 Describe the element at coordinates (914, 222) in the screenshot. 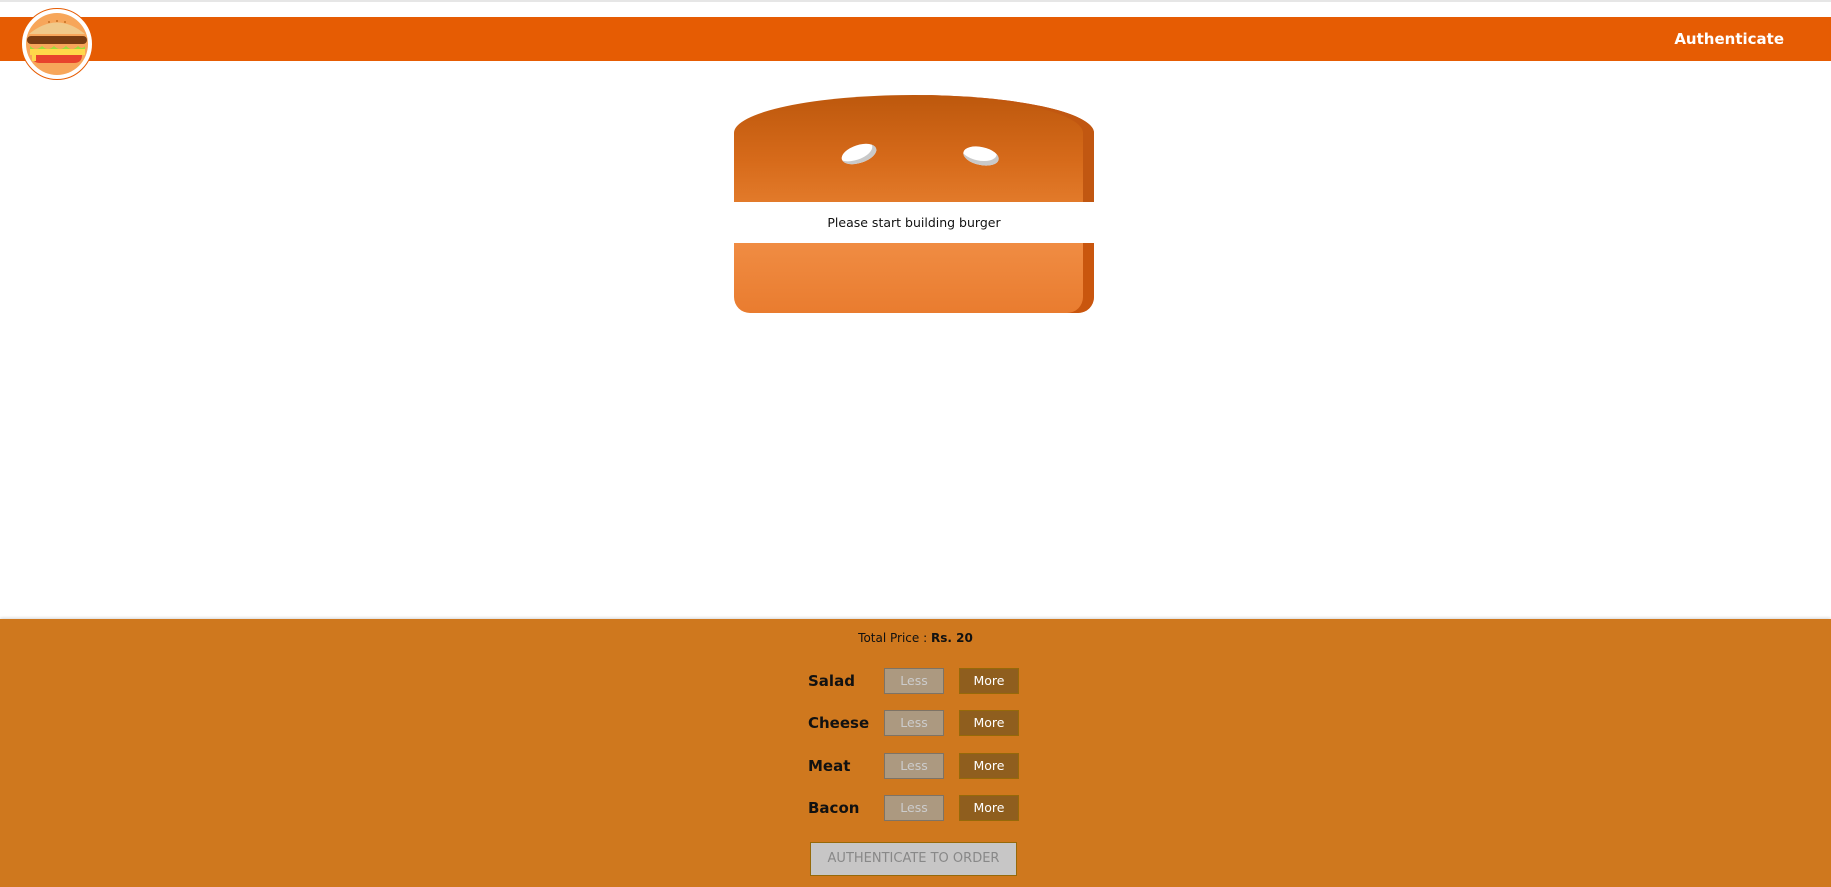

I see `empty-burger-message: Please start building burger` at that location.